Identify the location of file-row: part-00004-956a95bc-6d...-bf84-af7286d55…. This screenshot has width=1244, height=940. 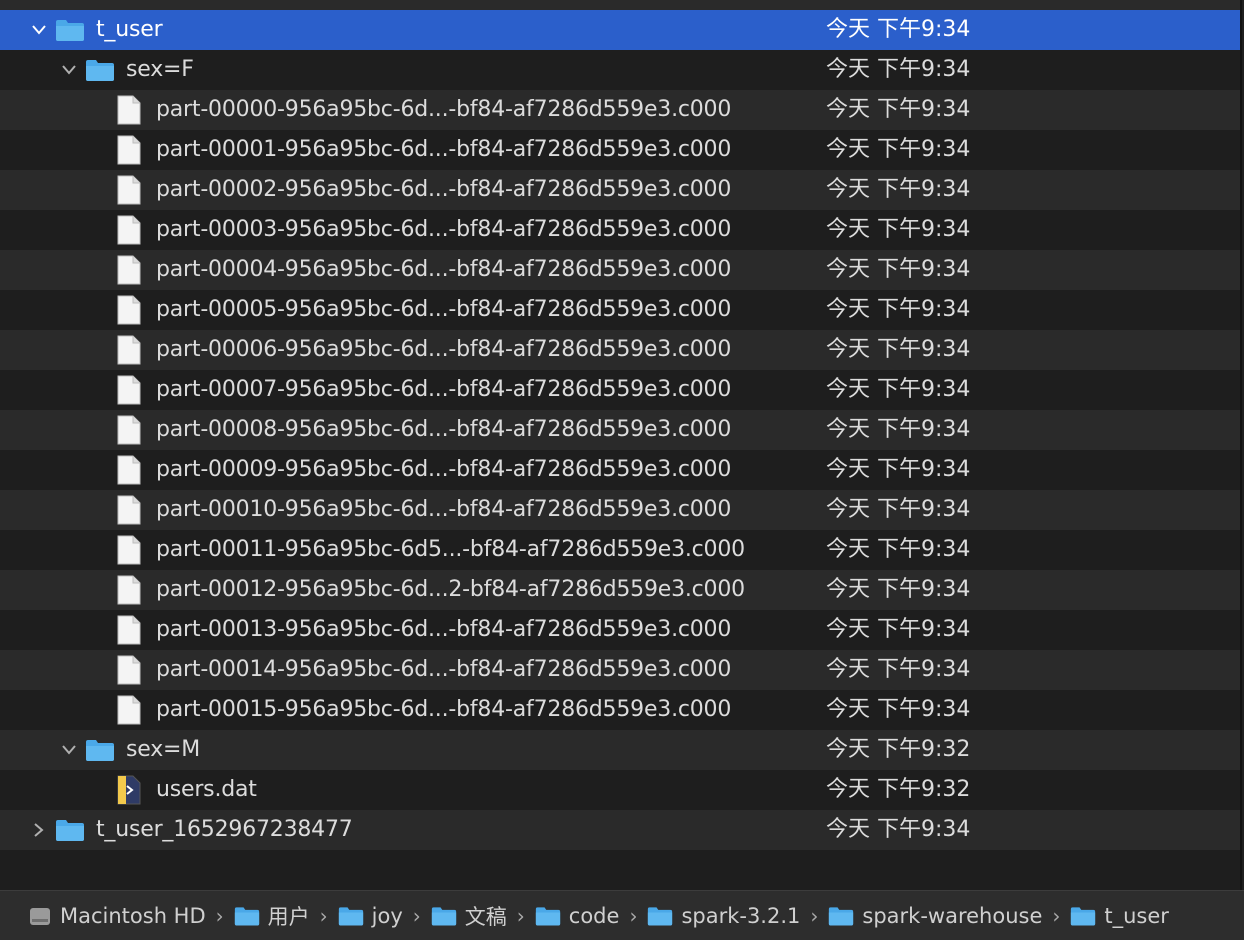
(621, 270).